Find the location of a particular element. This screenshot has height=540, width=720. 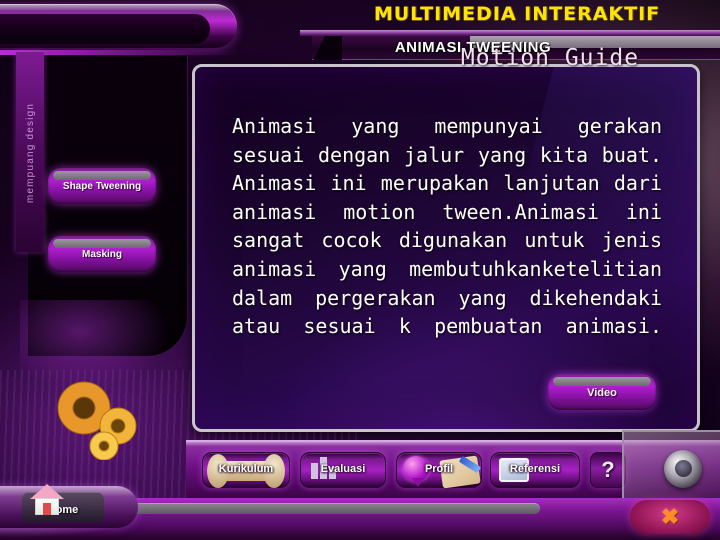

video-button: Video is located at coordinates (602, 392).